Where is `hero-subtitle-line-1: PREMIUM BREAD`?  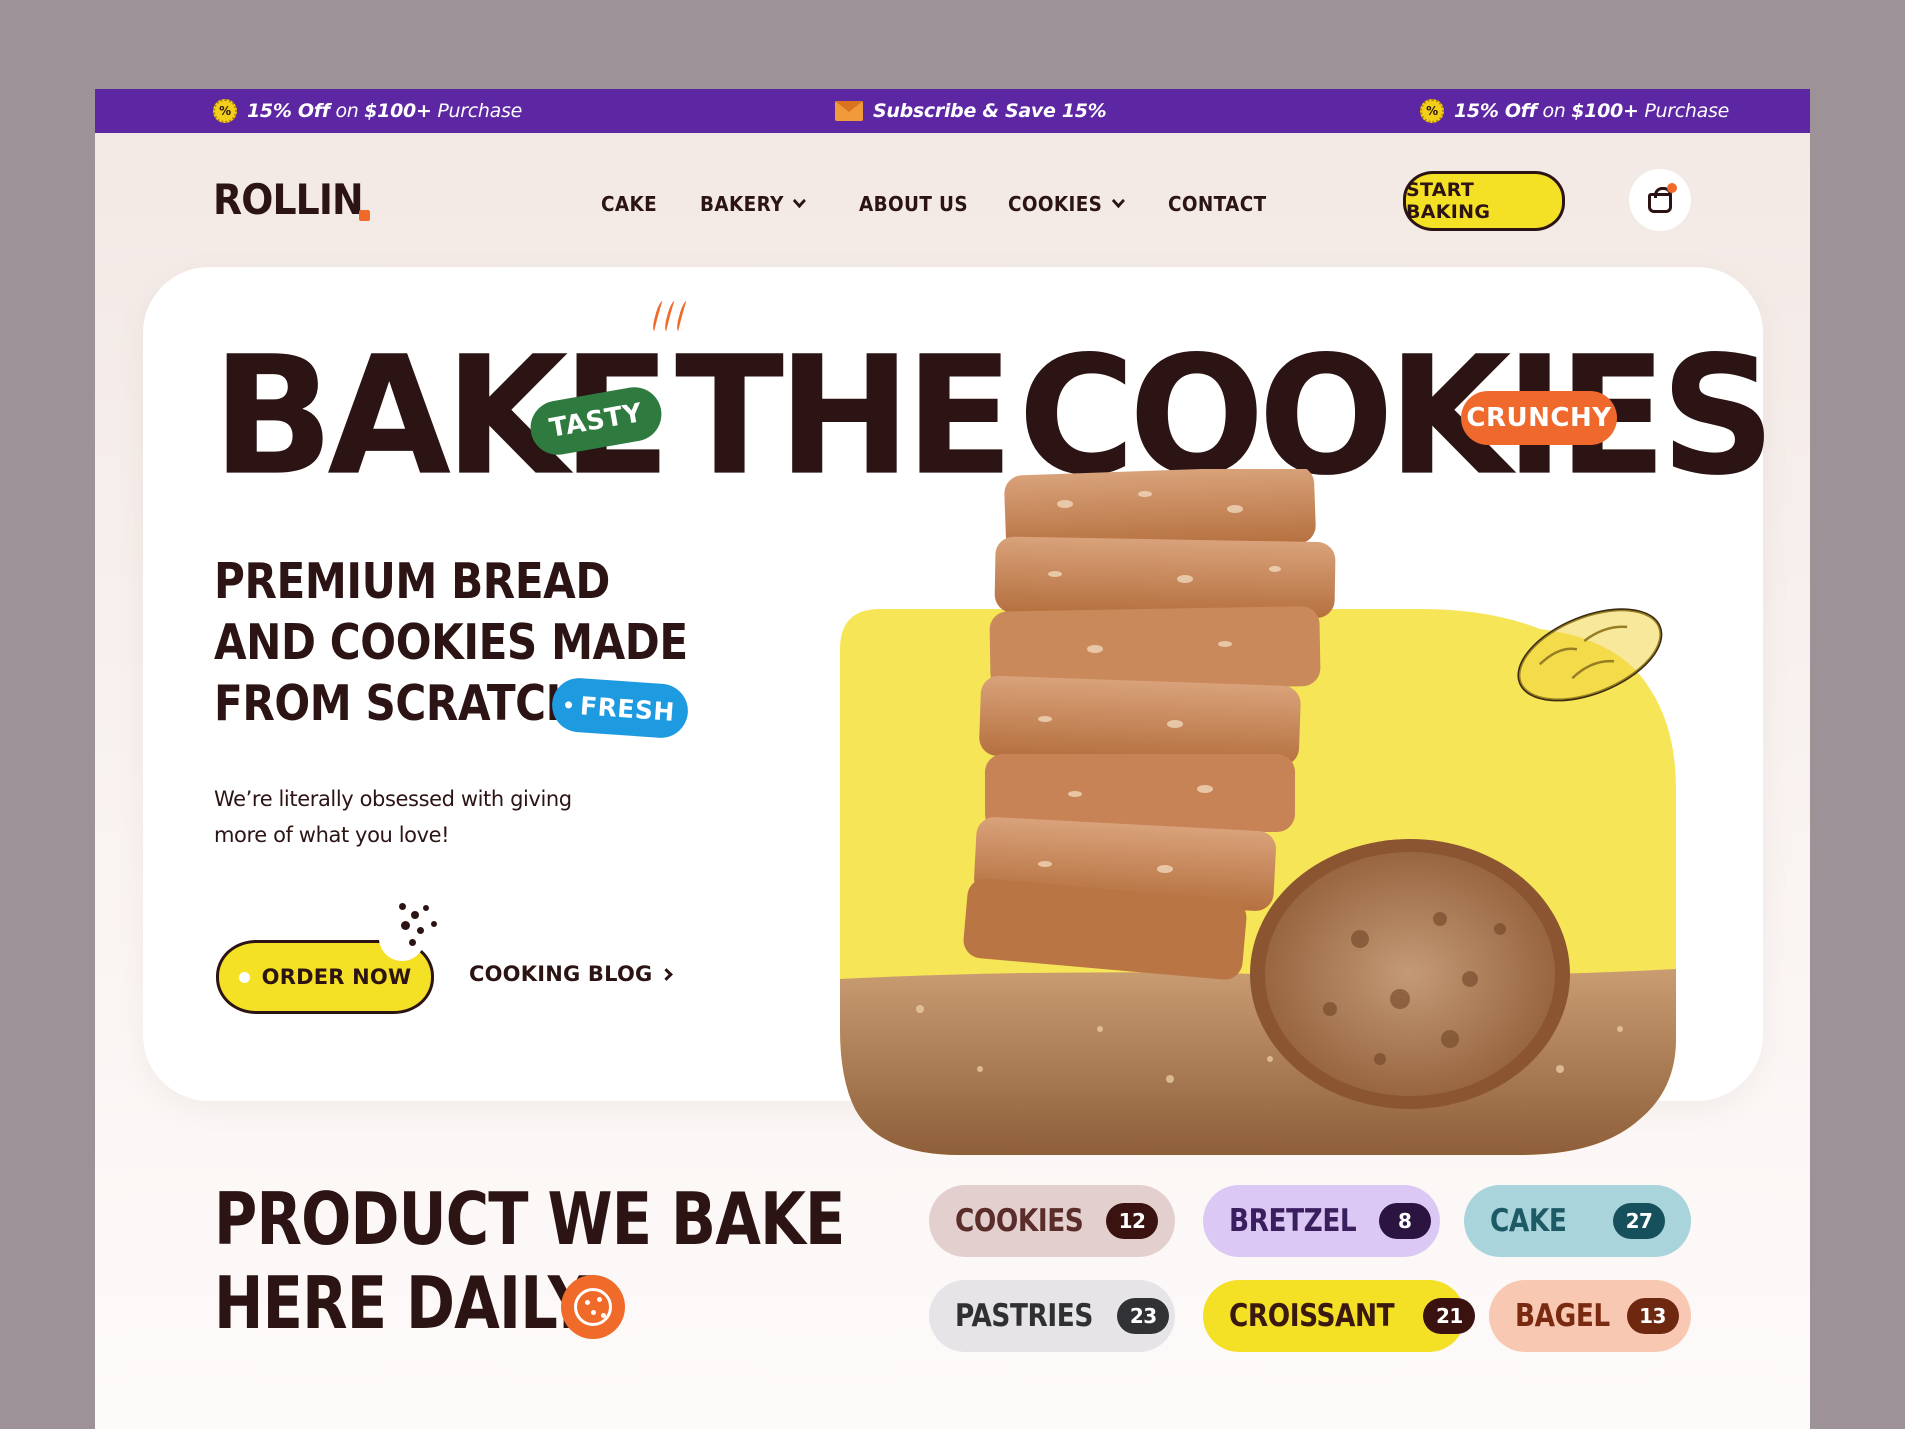
hero-subtitle-line-1: PREMIUM BREAD is located at coordinates (412, 581).